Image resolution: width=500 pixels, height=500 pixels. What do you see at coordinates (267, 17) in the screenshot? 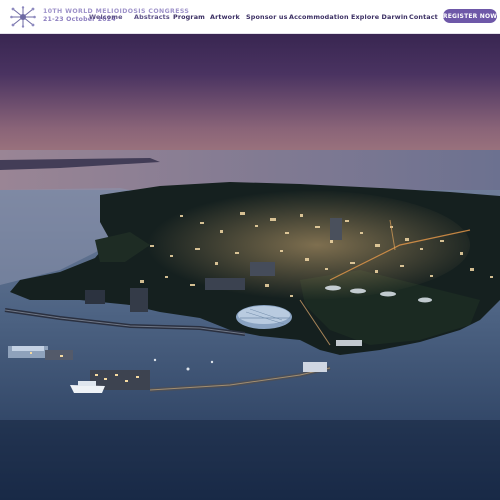
I see `nav-item-sponsor-us: Sponsor us` at bounding box center [267, 17].